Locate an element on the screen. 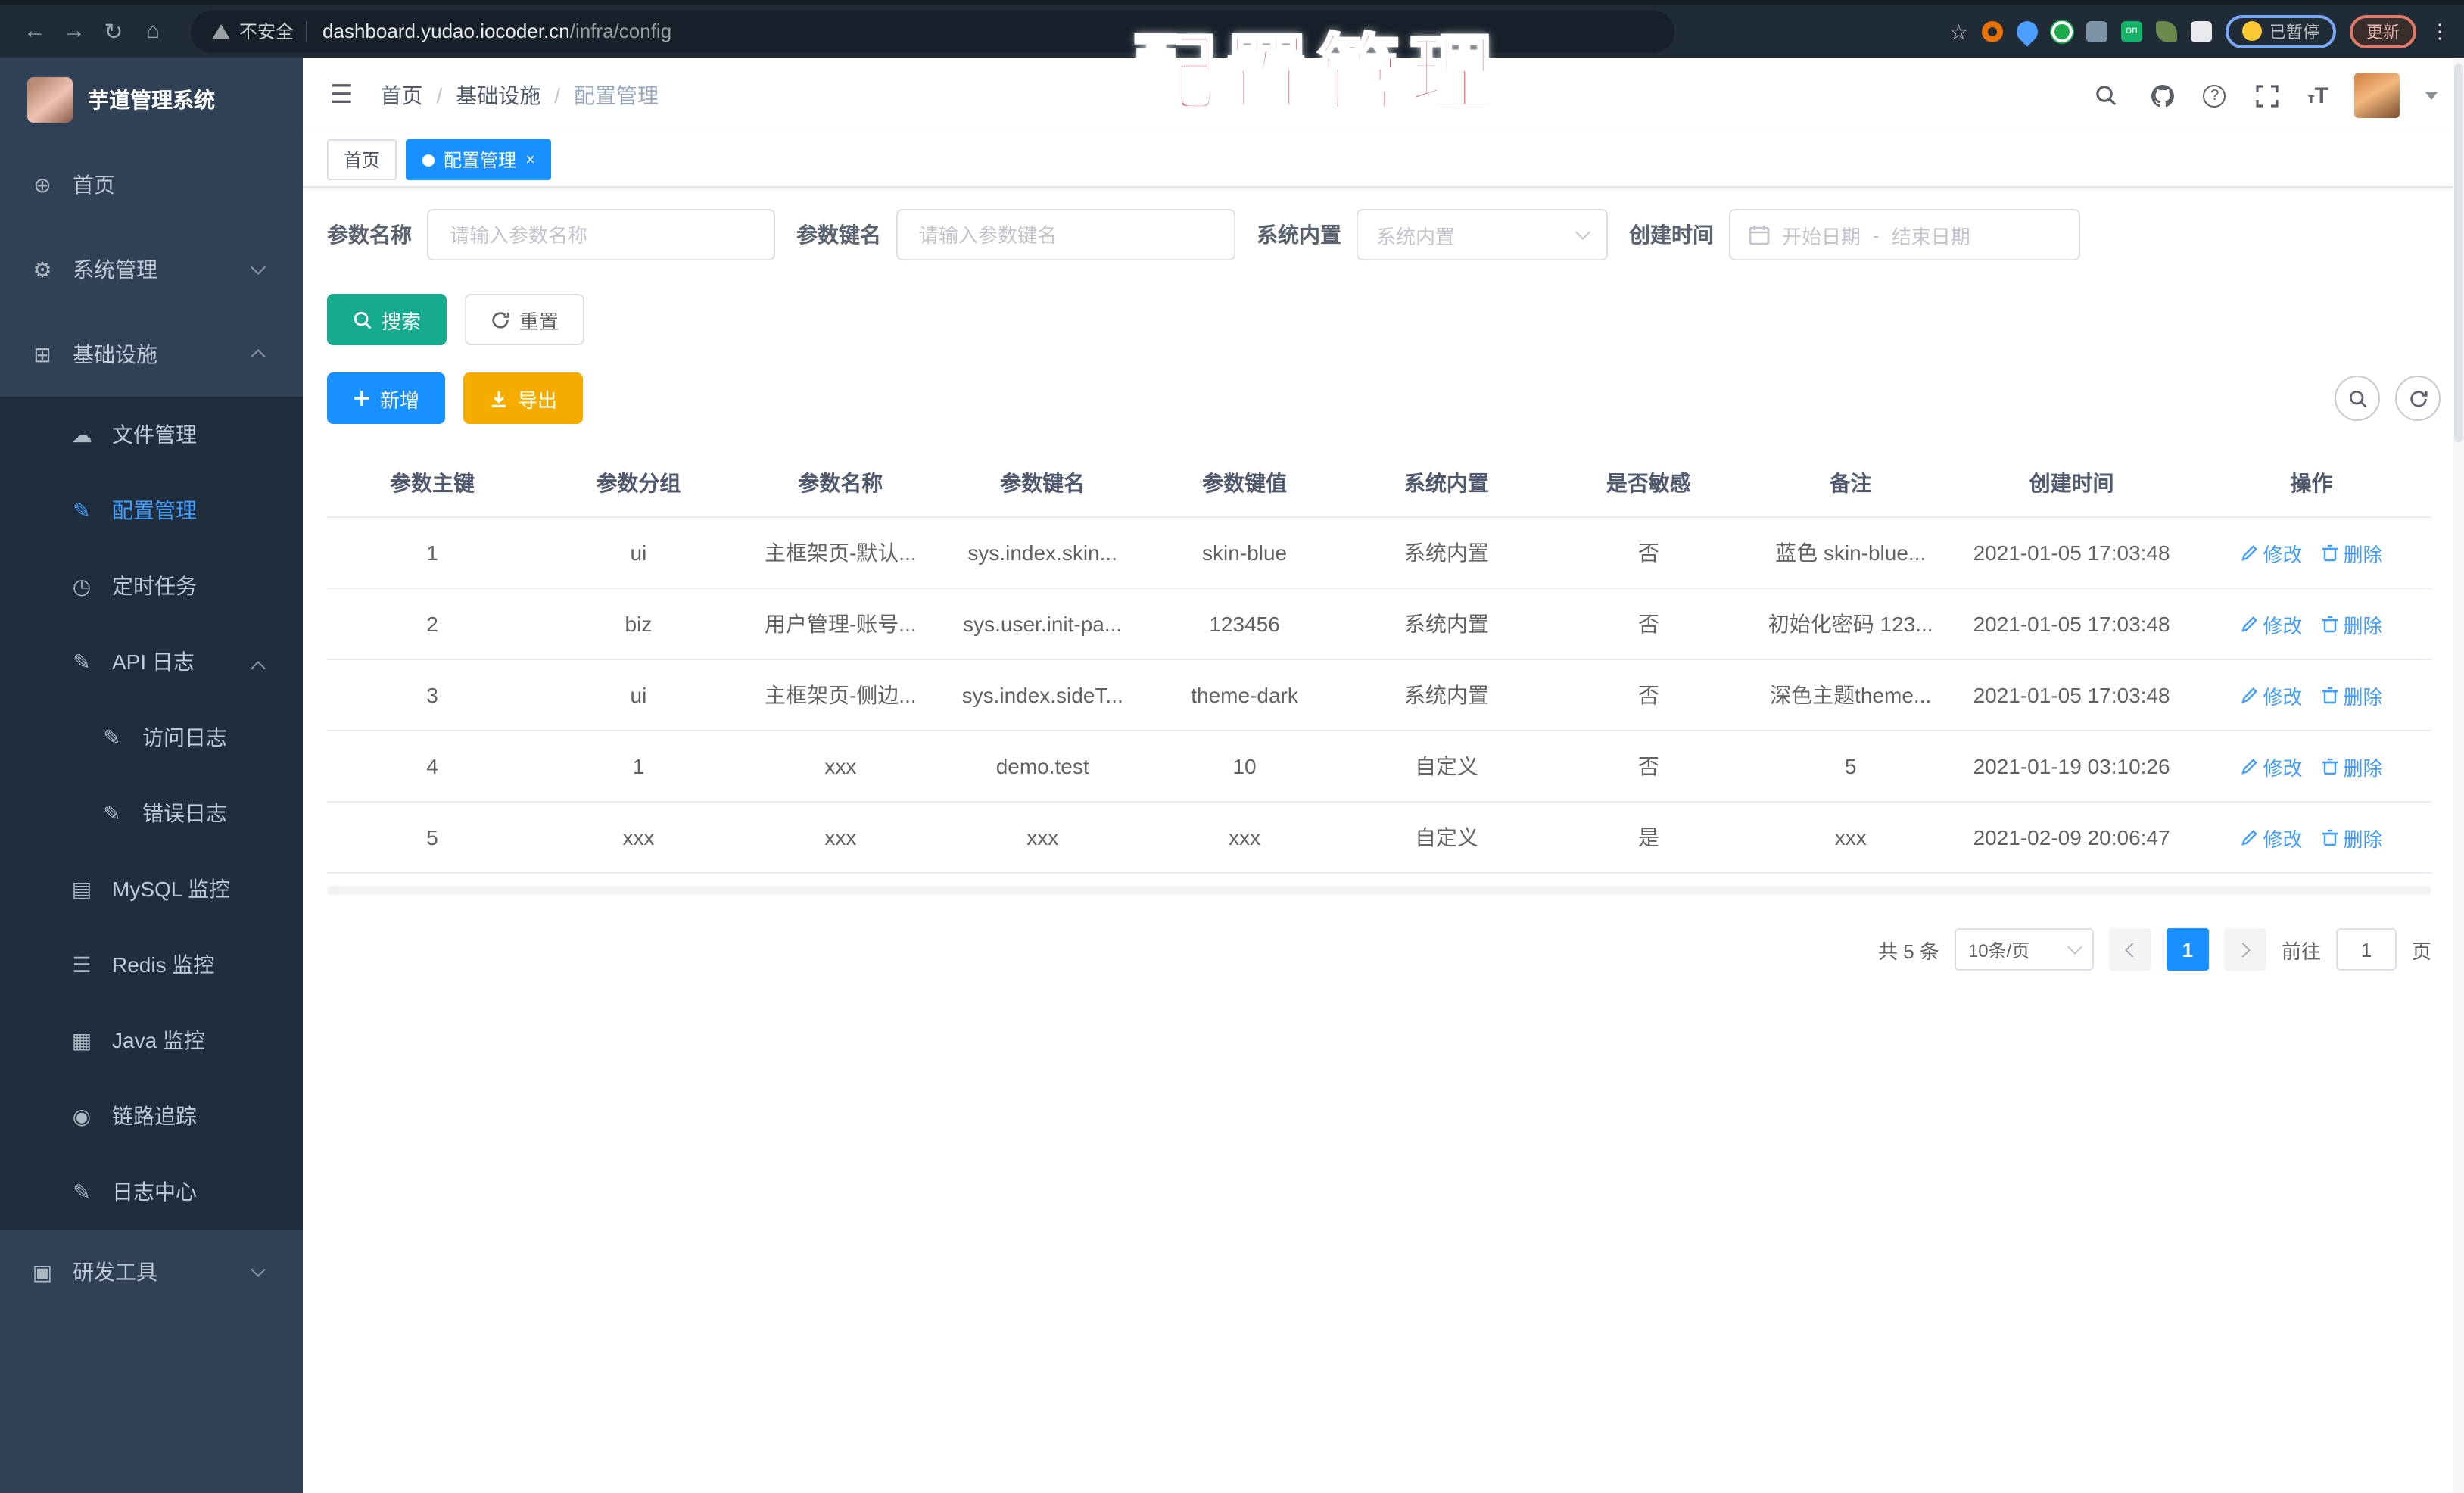 This screenshot has height=1493, width=2464. breadcrumb-item: 基础设施 is located at coordinates (498, 95).